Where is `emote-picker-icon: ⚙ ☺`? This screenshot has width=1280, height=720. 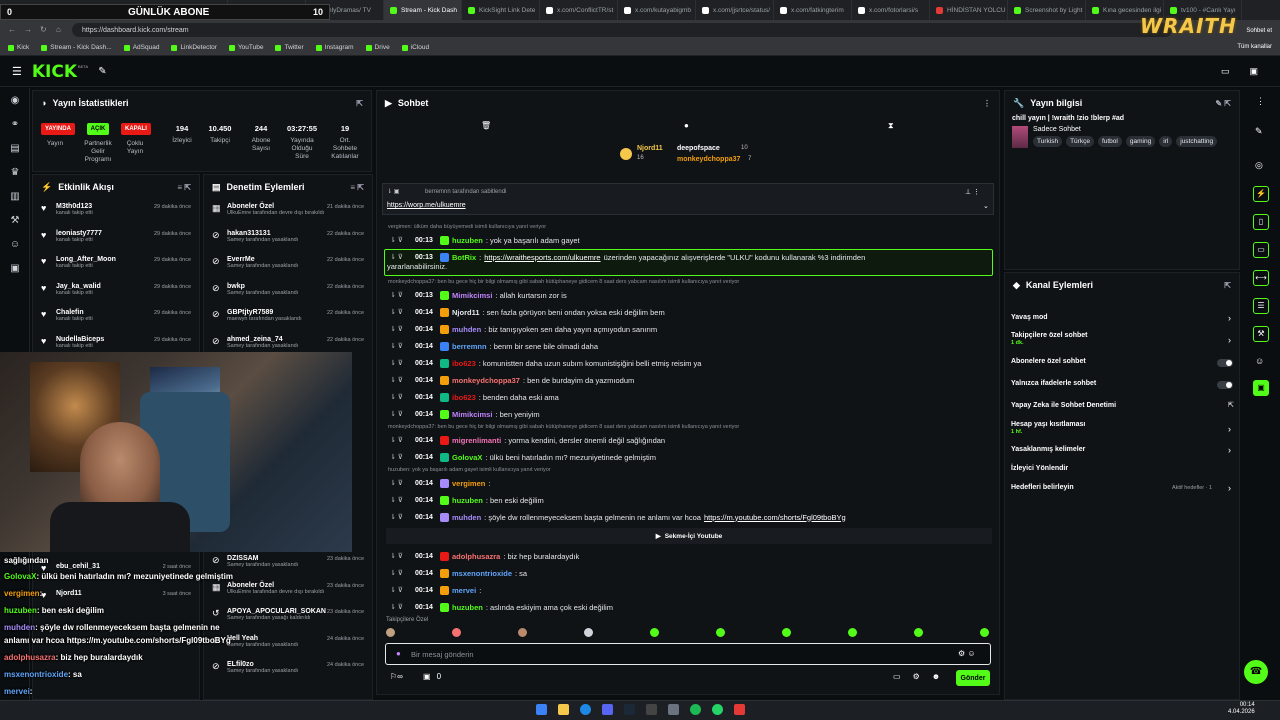
emote-picker-icon: ⚙ ☺ is located at coordinates (967, 653).